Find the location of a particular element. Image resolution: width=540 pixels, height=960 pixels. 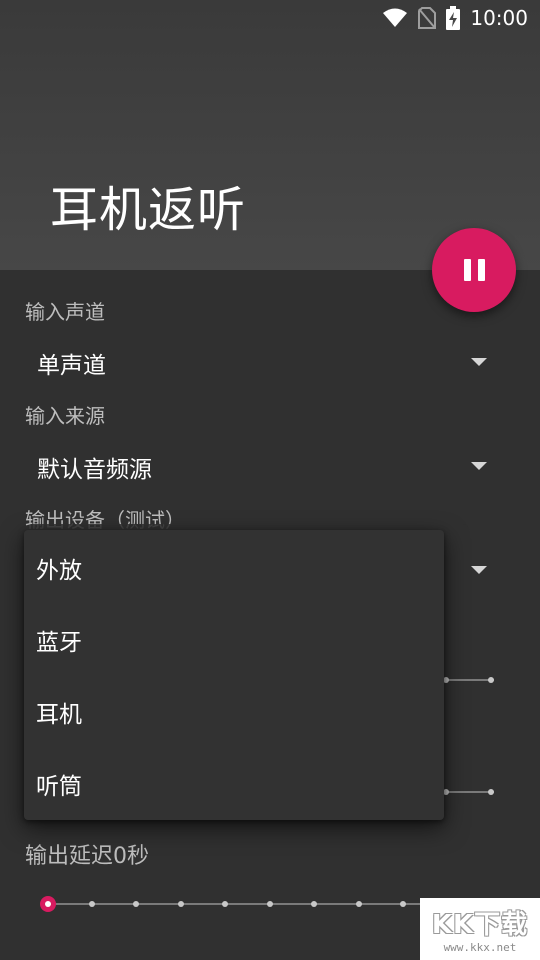

watermark-logo: KK下载 www.kkx.net is located at coordinates (480, 929).